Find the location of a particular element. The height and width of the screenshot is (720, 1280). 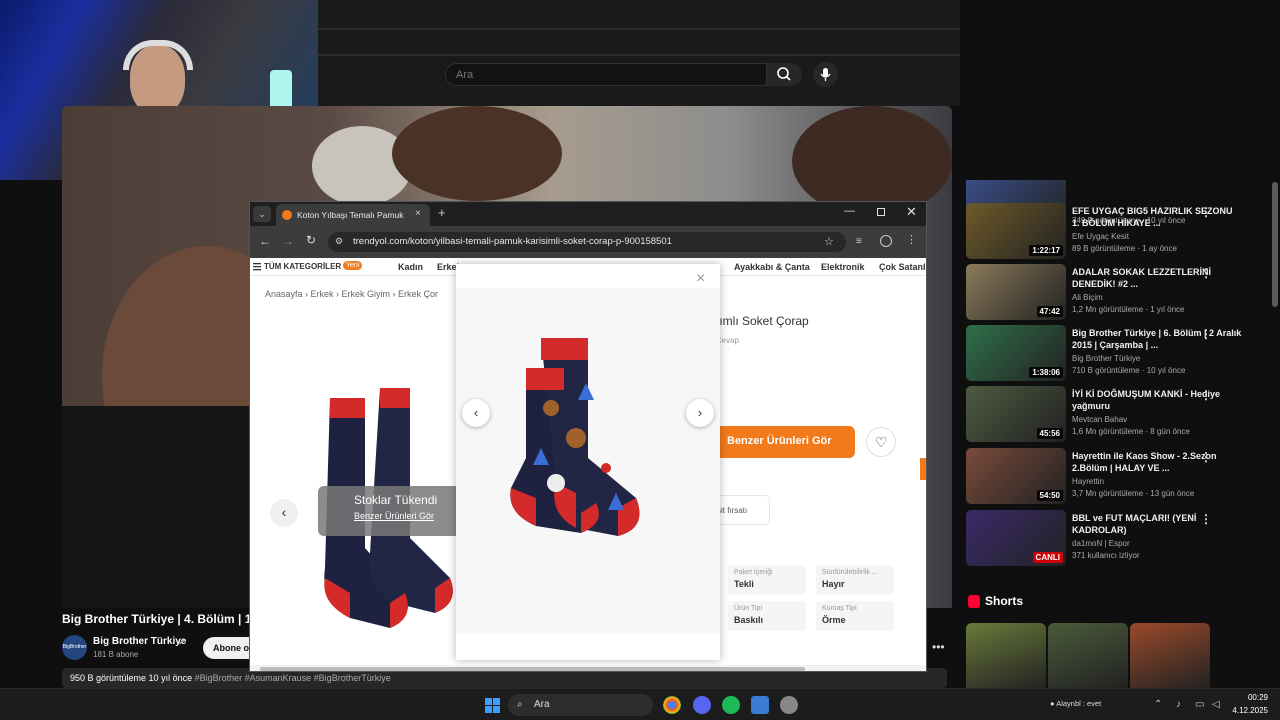

similar-products-button: Benzer Ürünleri Gör is located at coordinates (784, 442).